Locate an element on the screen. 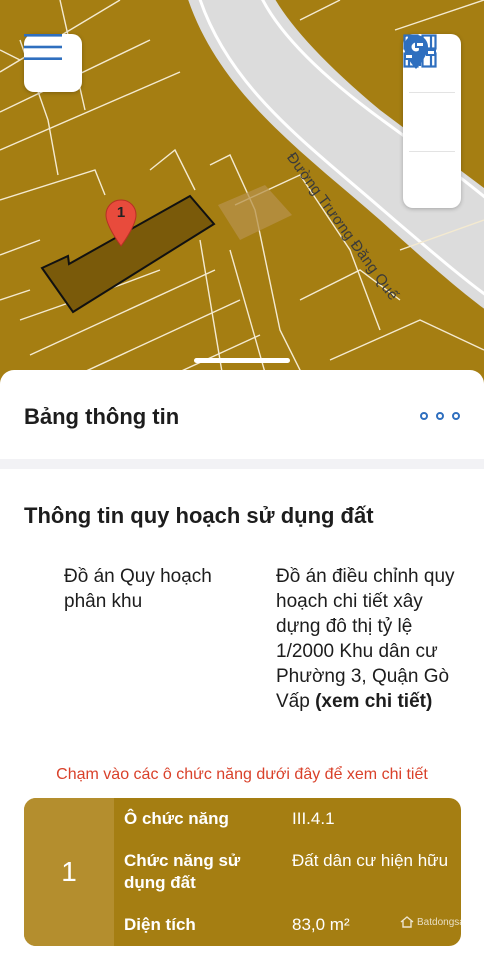 This screenshot has height=960, width=484. map-tools is located at coordinates (432, 121).